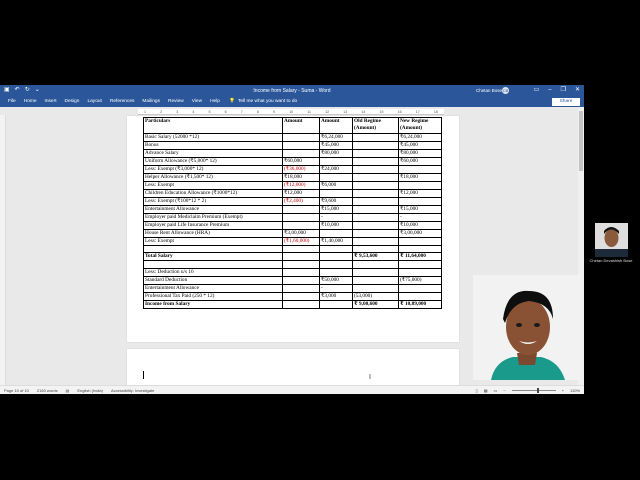  Describe the element at coordinates (213, 161) in the screenshot. I see `table-cell: Uniform Allowance (₹5,000* 12)` at that location.